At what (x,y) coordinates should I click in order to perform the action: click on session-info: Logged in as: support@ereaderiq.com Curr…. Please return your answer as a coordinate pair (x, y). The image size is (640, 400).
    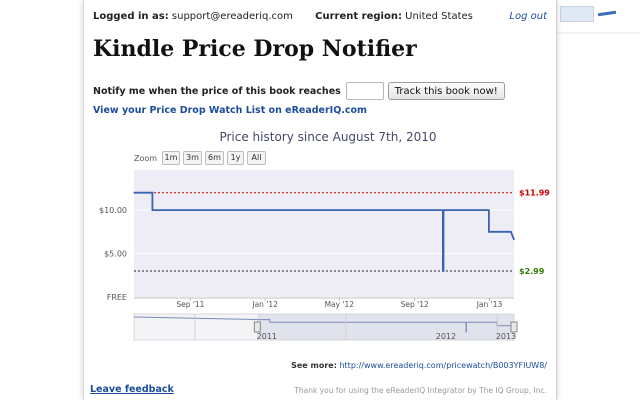
    Looking at the image, I should click on (283, 16).